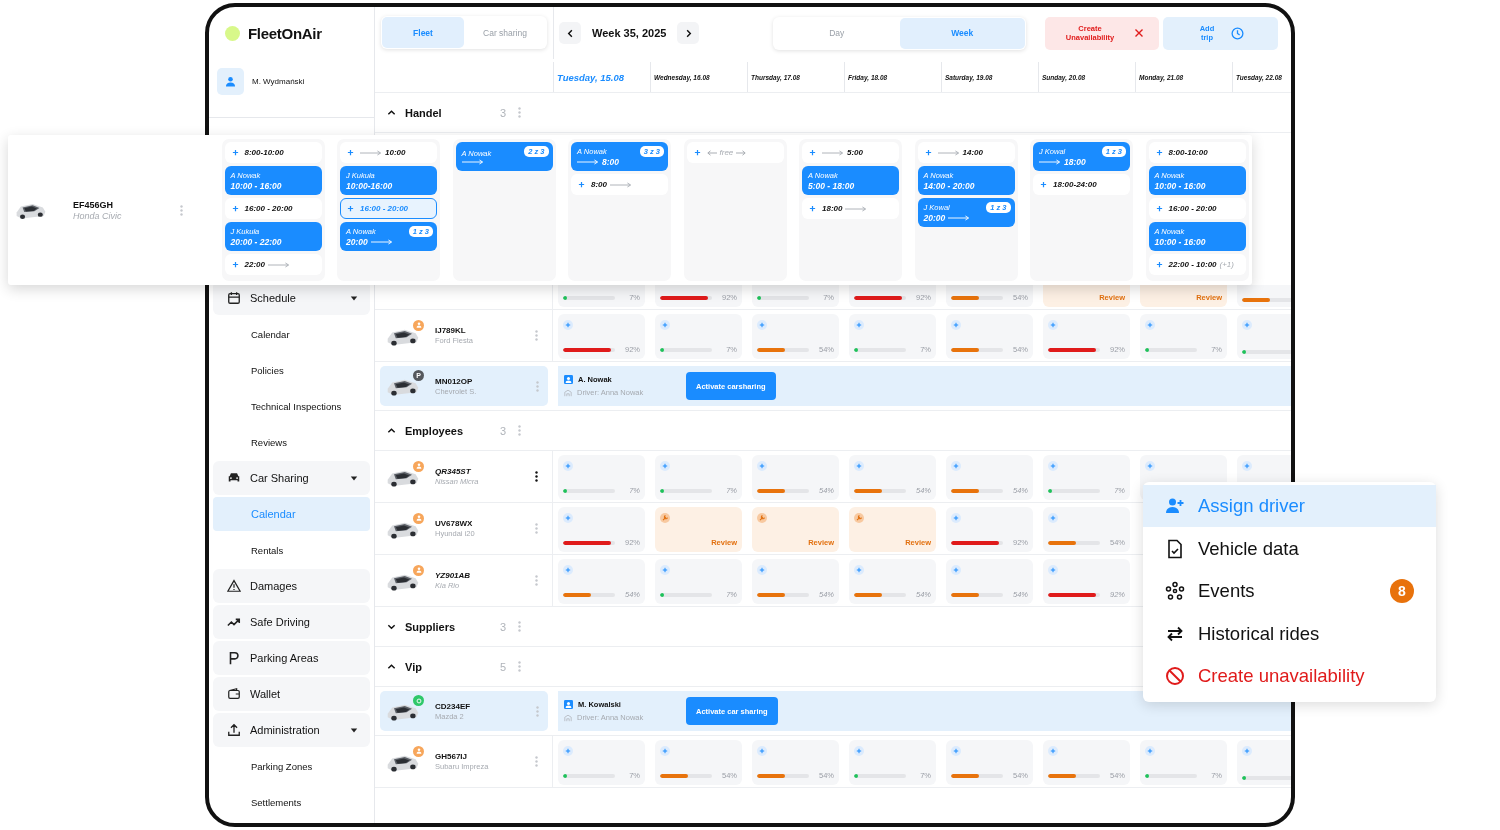 This screenshot has width=1500, height=830. What do you see at coordinates (291, 622) in the screenshot?
I see `nav-item: Safe Driving` at bounding box center [291, 622].